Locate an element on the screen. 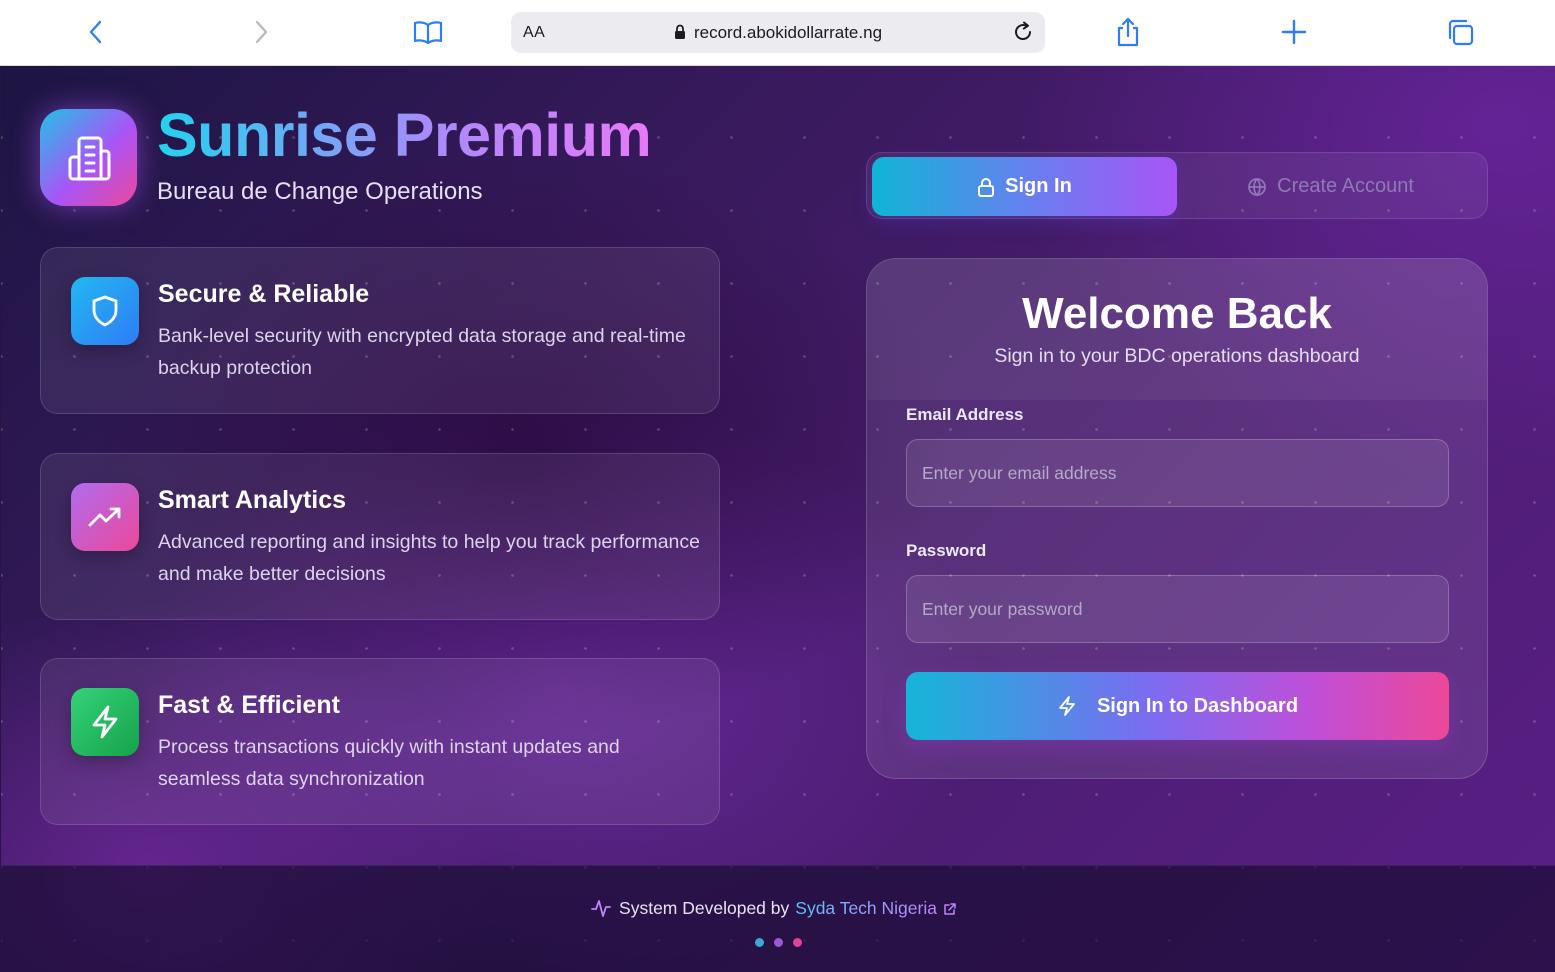 This screenshot has width=1555, height=972. share-button is located at coordinates (1128, 32).